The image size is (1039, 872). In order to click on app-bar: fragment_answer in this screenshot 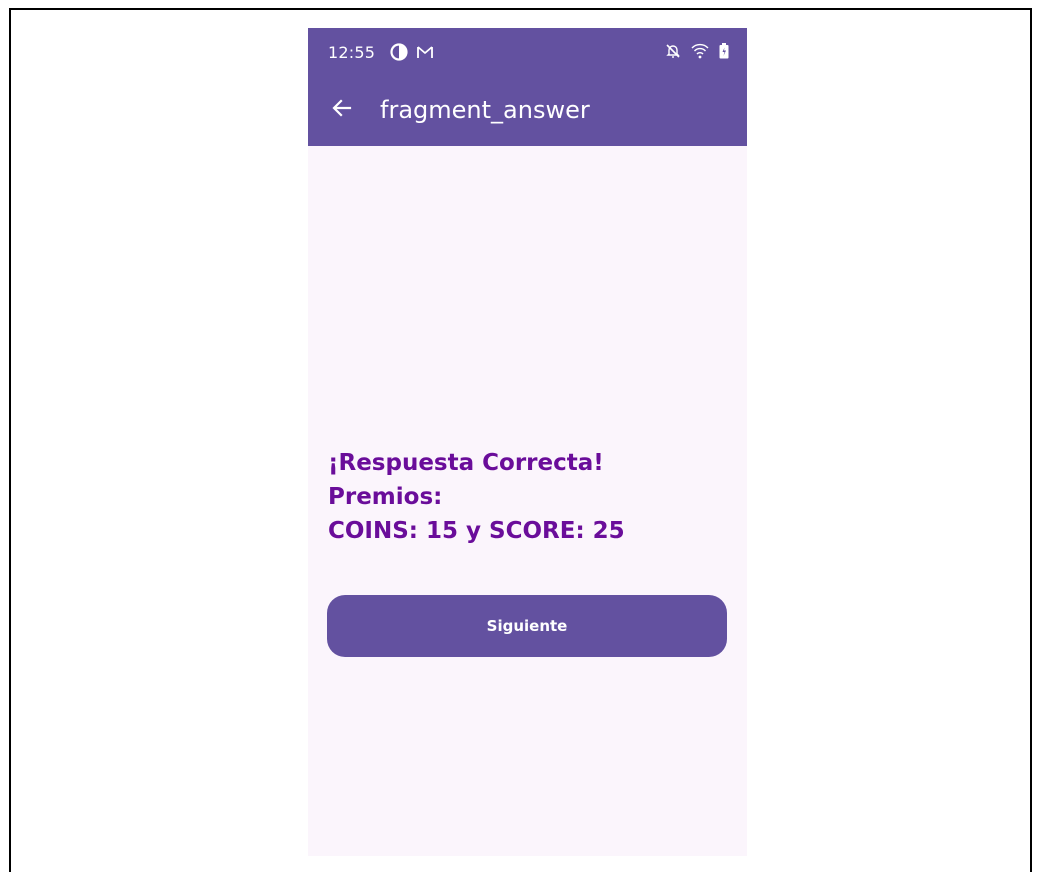, I will do `click(527, 111)`.